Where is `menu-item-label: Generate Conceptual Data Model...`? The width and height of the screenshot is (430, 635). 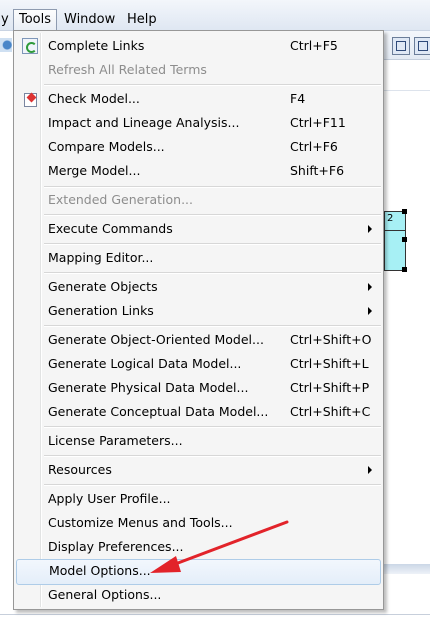 menu-item-label: Generate Conceptual Data Model... is located at coordinates (158, 411).